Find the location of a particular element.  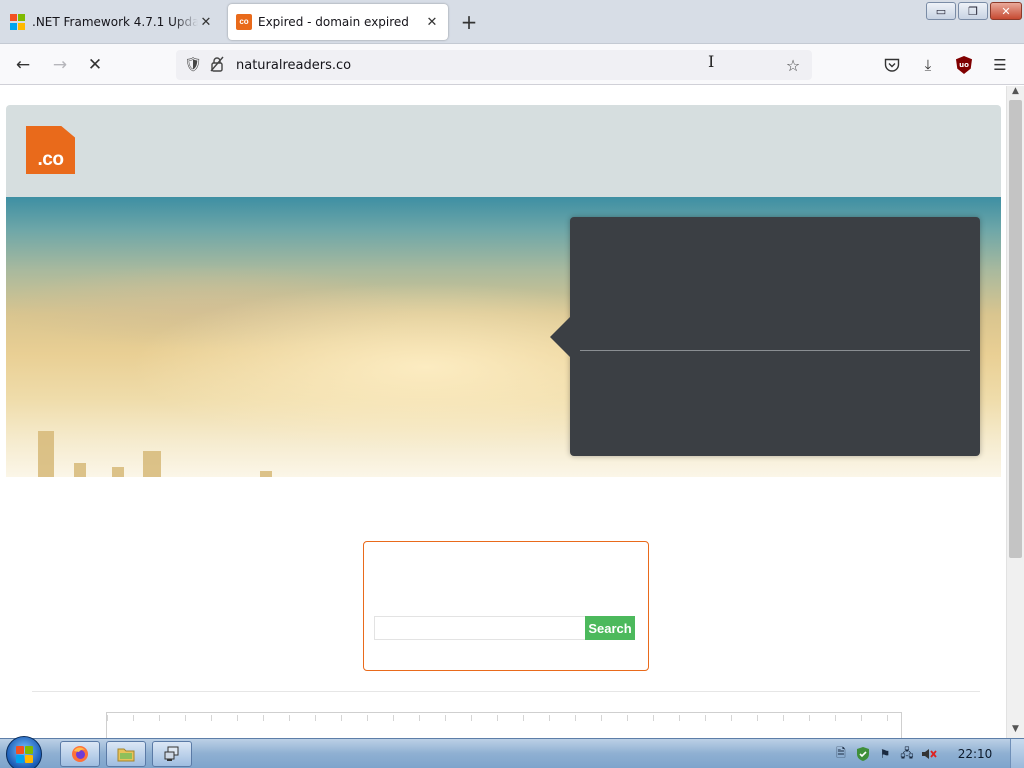

insecure-lock-icon is located at coordinates (217, 65).